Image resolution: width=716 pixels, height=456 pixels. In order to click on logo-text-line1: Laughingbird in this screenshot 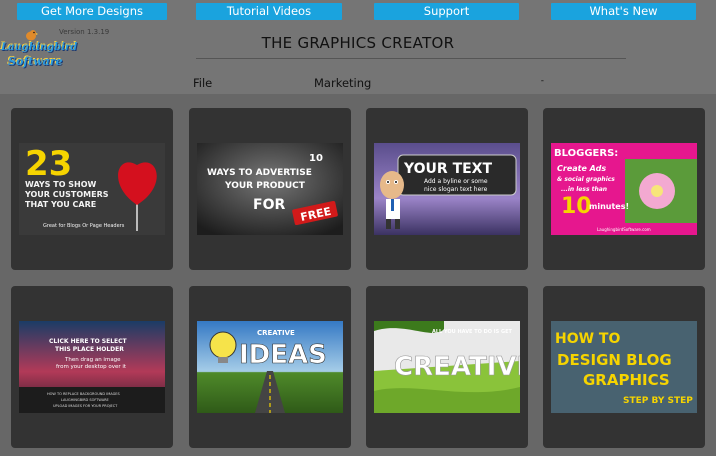, I will do `click(39, 47)`.